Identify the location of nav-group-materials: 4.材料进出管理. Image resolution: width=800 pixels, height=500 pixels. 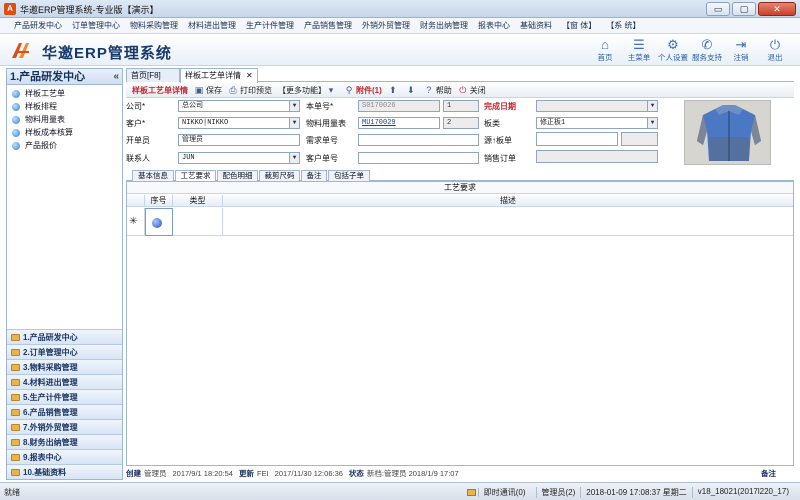
(64, 381).